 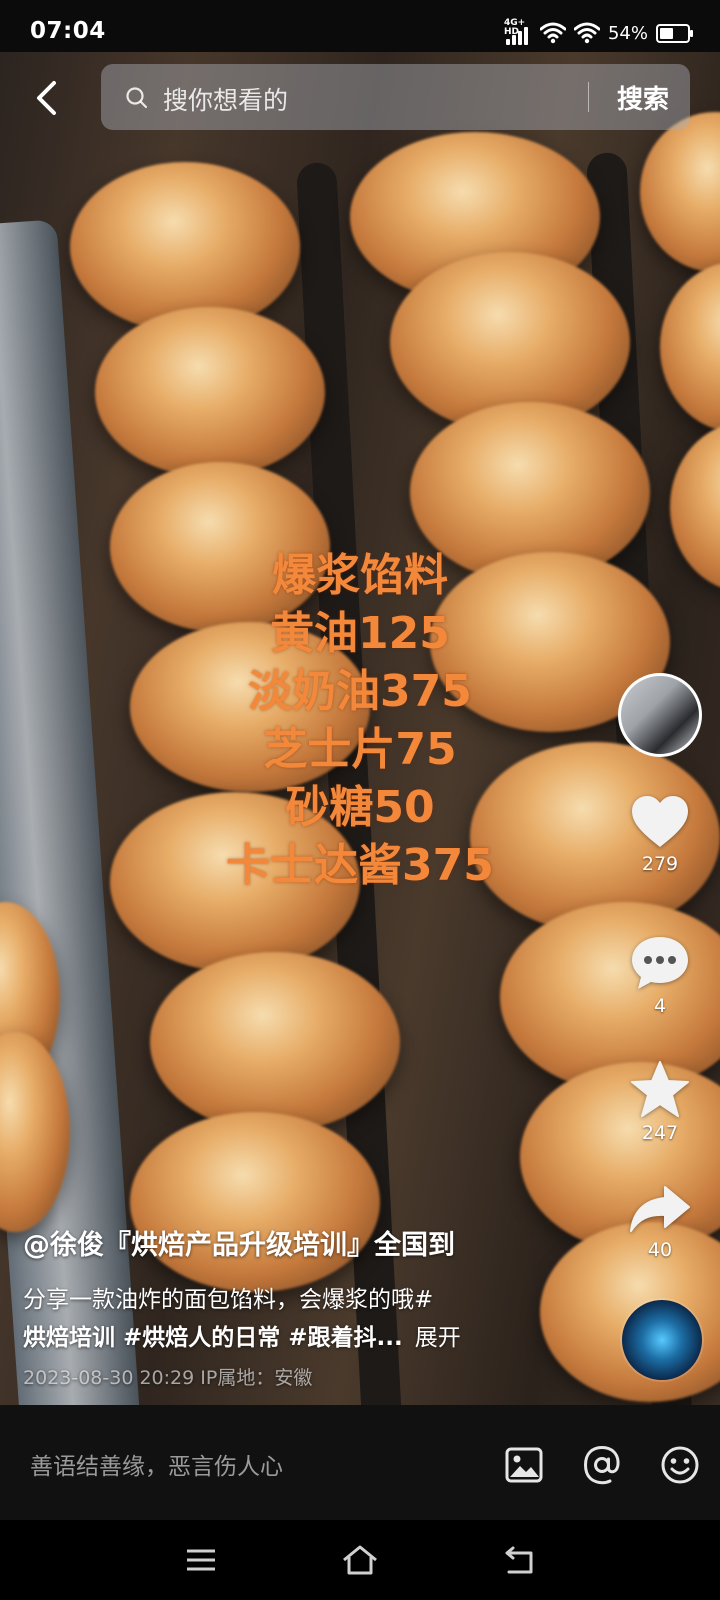 I want to click on system-nav-bar, so click(x=360, y=1560).